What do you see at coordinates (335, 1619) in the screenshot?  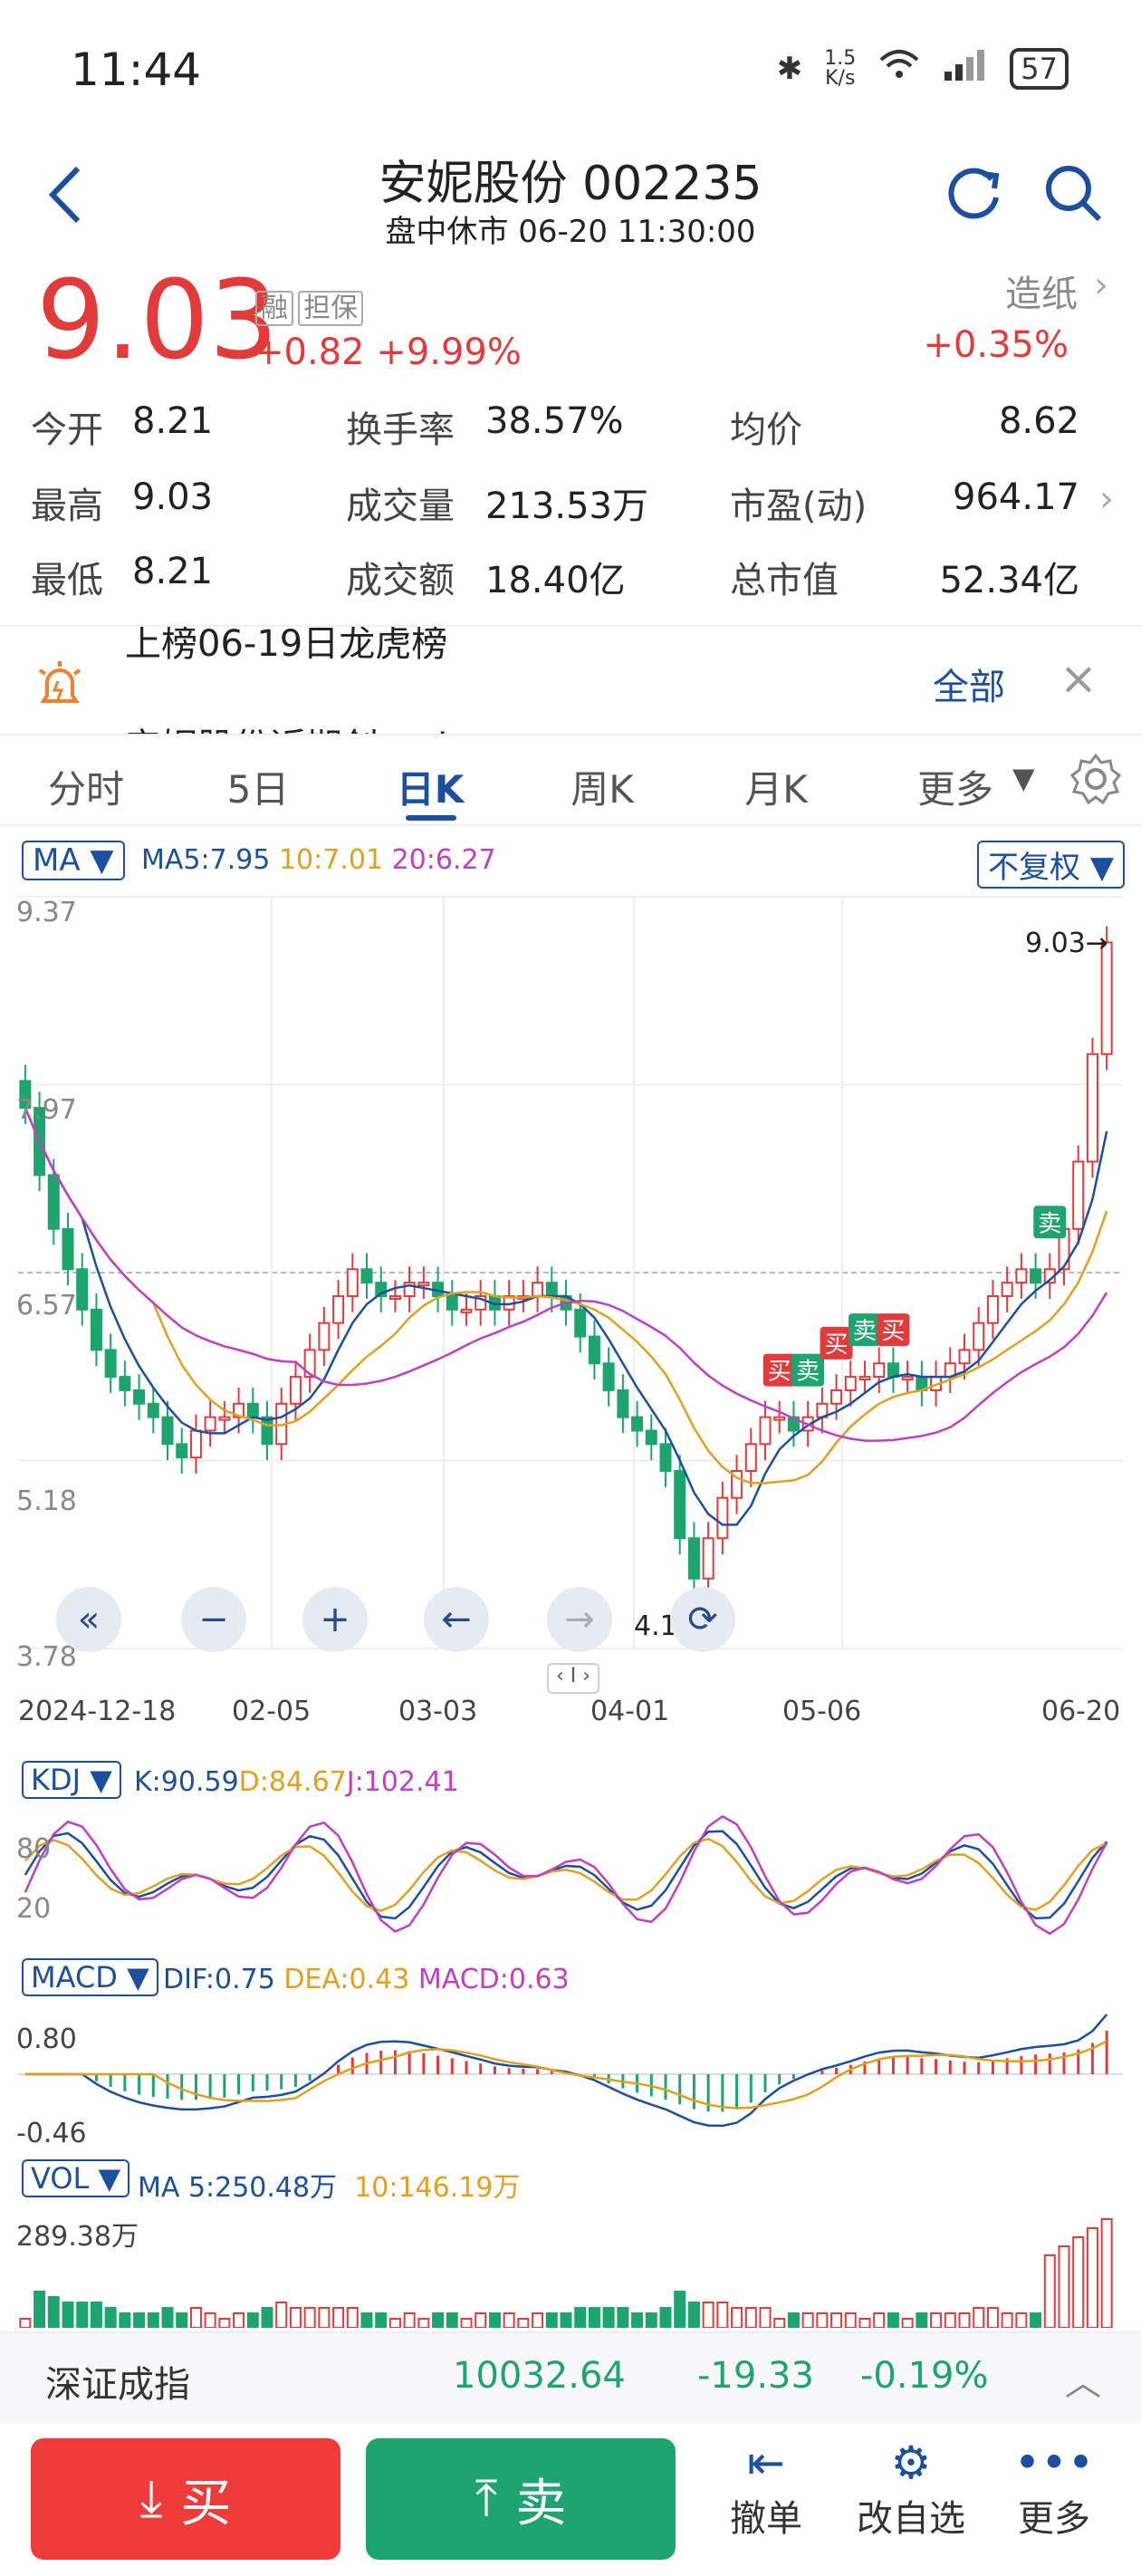 I see `zoom-in-button: +` at bounding box center [335, 1619].